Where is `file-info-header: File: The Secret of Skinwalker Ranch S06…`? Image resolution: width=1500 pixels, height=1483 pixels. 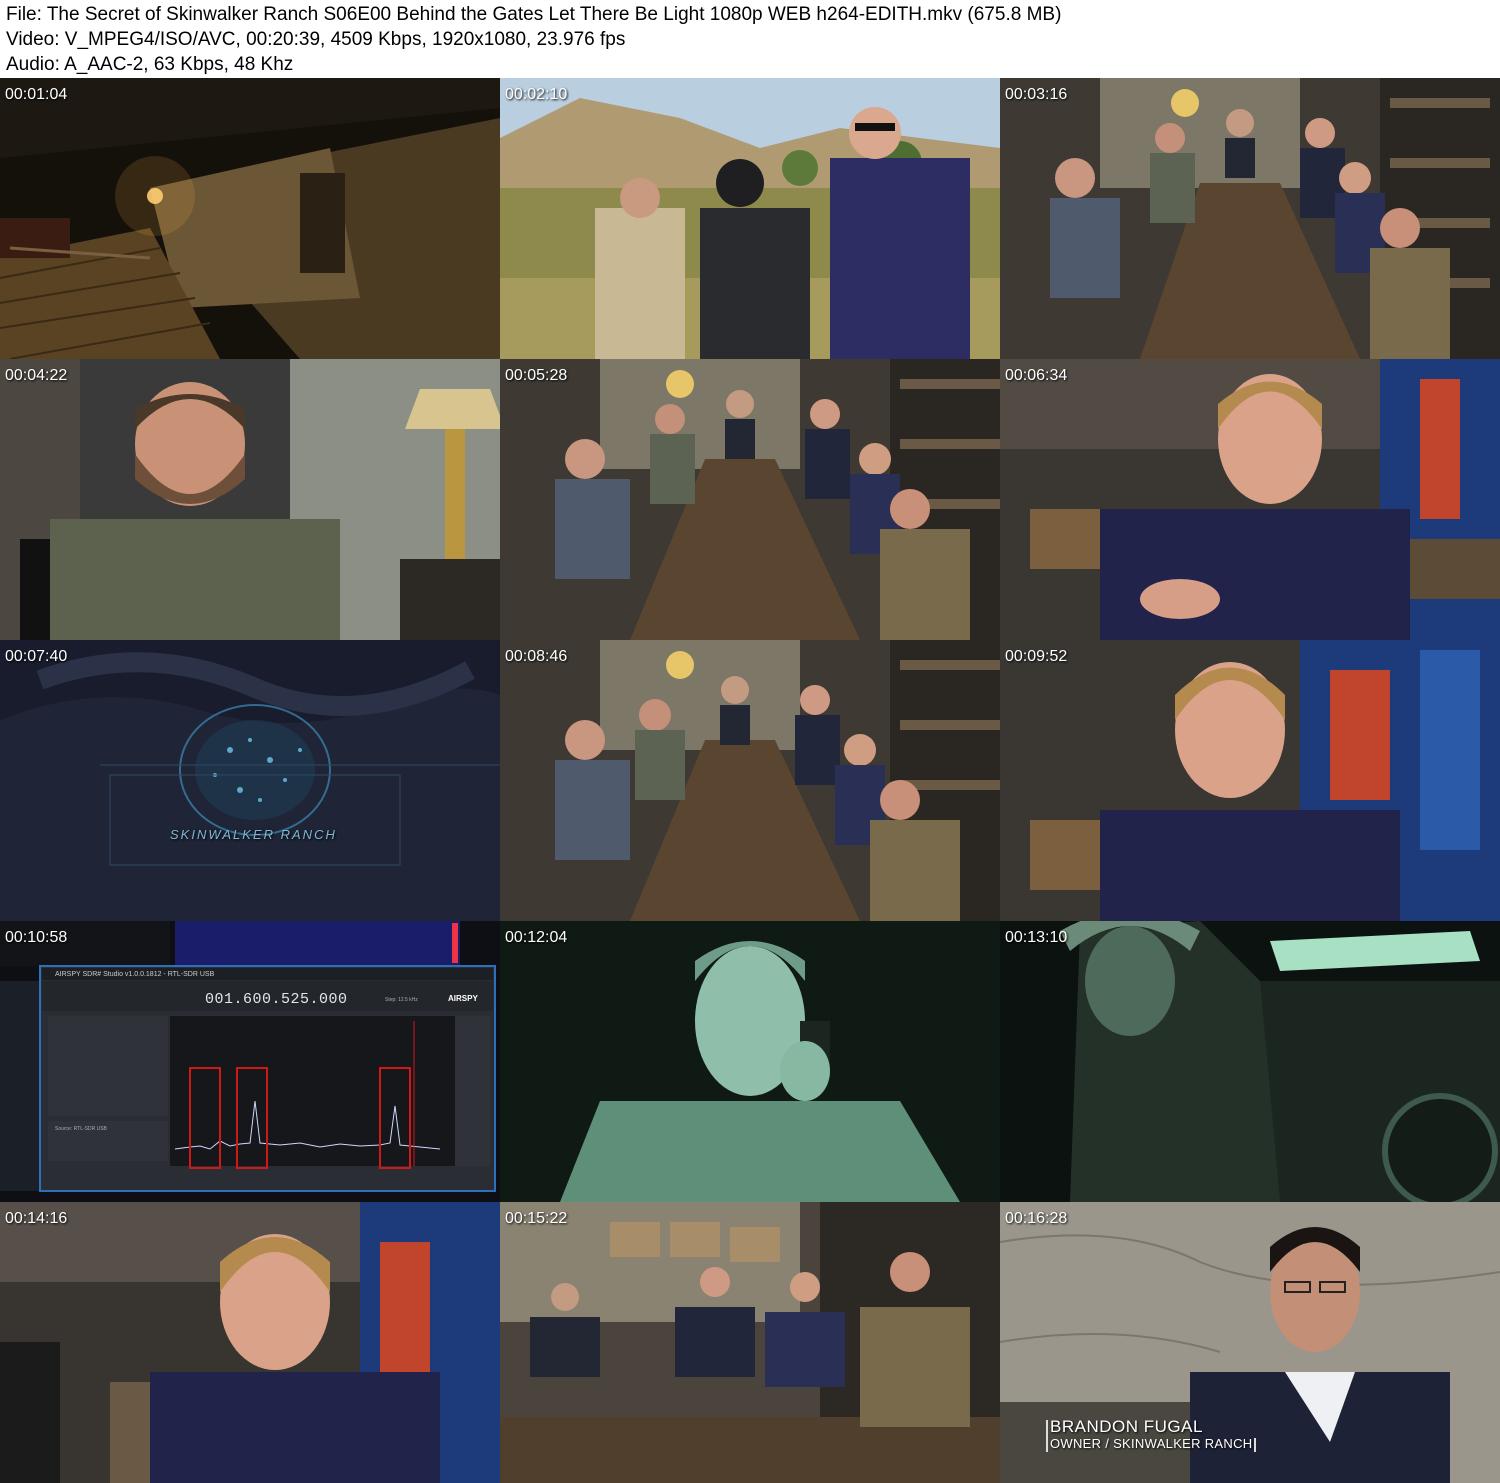
file-info-header: File: The Secret of Skinwalker Ranch S06… is located at coordinates (750, 39).